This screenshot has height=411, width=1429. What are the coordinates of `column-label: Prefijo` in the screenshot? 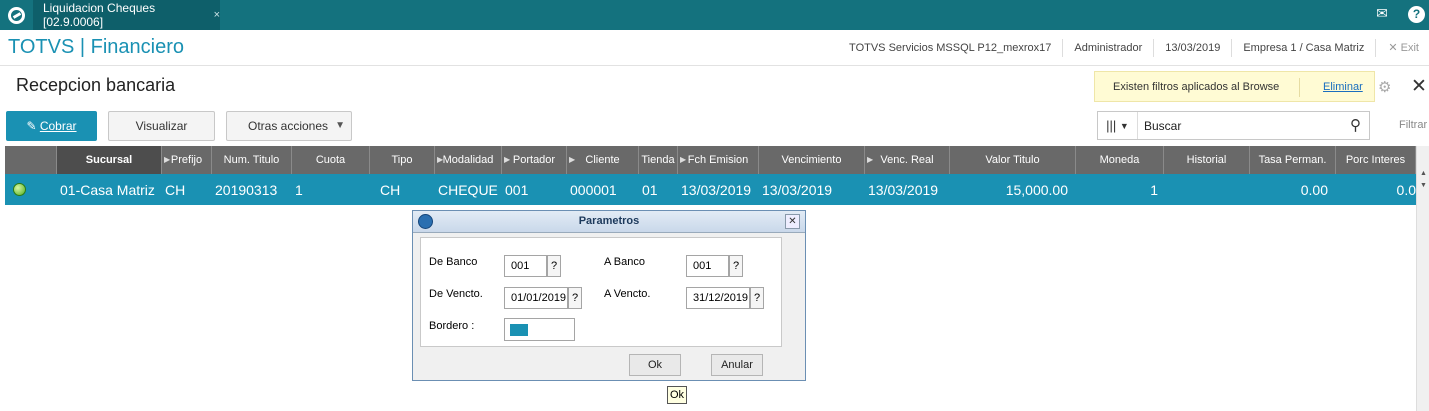 It's located at (186, 160).